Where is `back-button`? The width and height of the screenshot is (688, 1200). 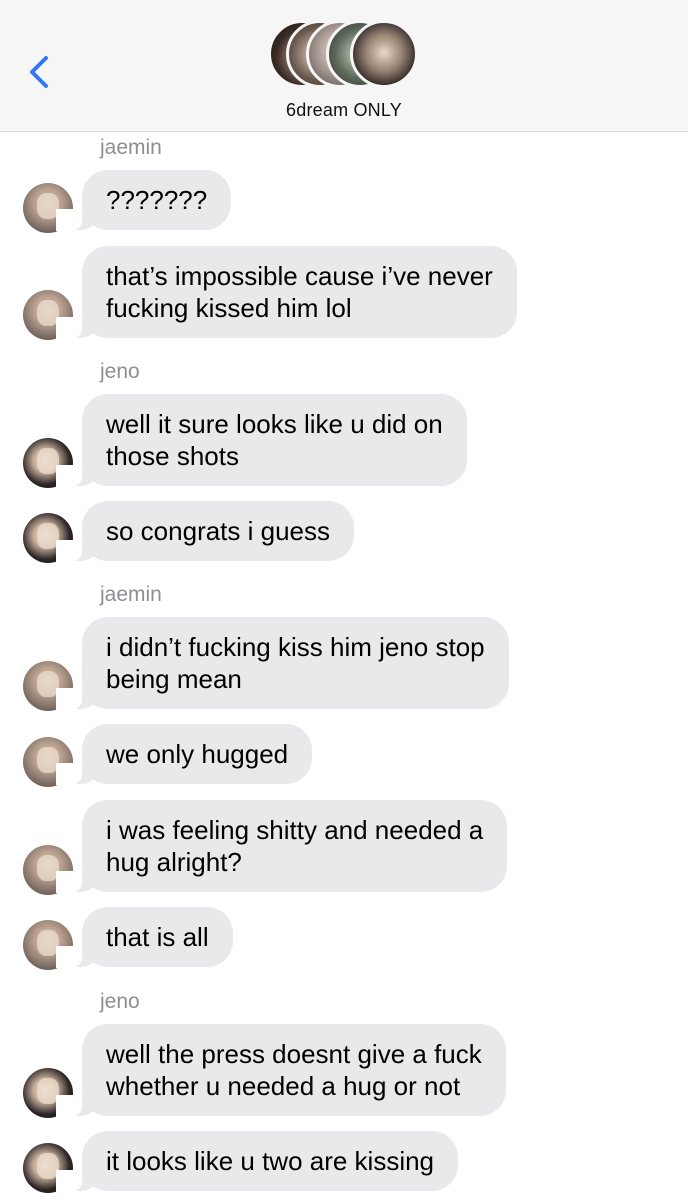
back-button is located at coordinates (39, 72).